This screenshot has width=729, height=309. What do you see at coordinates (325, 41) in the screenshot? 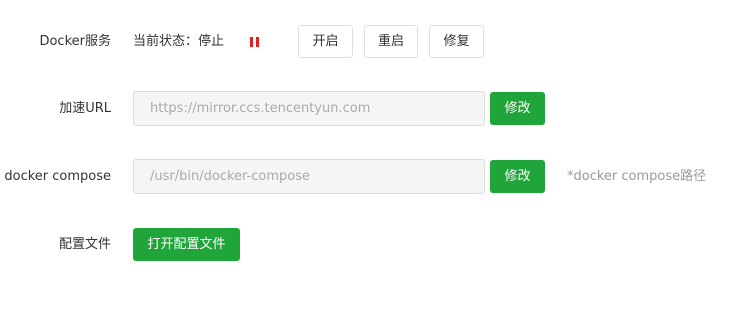
I see `start-button: 开启` at bounding box center [325, 41].